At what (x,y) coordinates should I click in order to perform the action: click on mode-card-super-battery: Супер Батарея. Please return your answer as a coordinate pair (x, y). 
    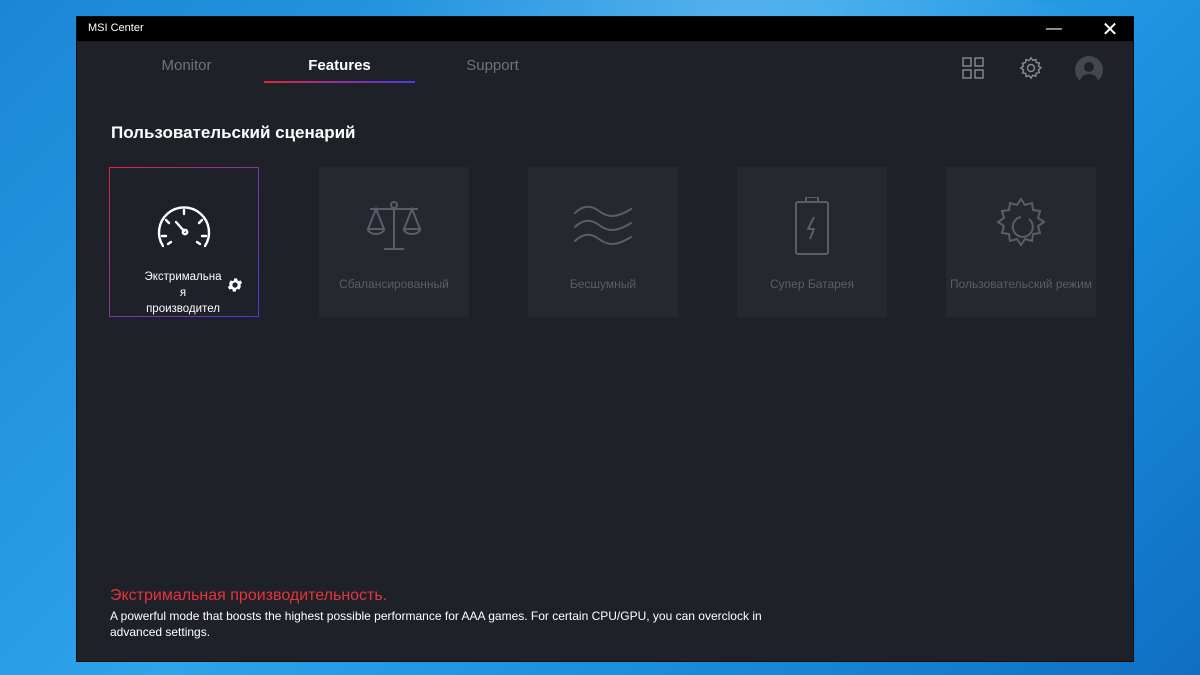
    Looking at the image, I should click on (812, 242).